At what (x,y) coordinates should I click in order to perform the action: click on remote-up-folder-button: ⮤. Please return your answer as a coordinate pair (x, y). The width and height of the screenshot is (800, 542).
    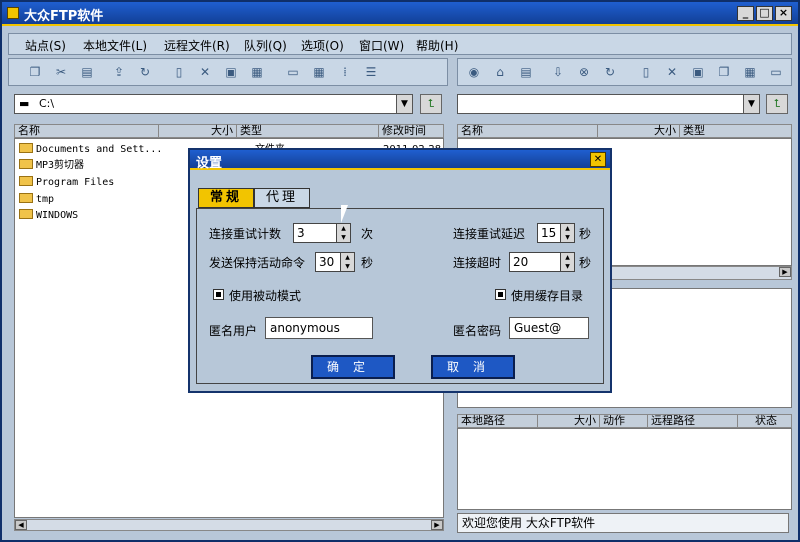
    Looking at the image, I should click on (777, 104).